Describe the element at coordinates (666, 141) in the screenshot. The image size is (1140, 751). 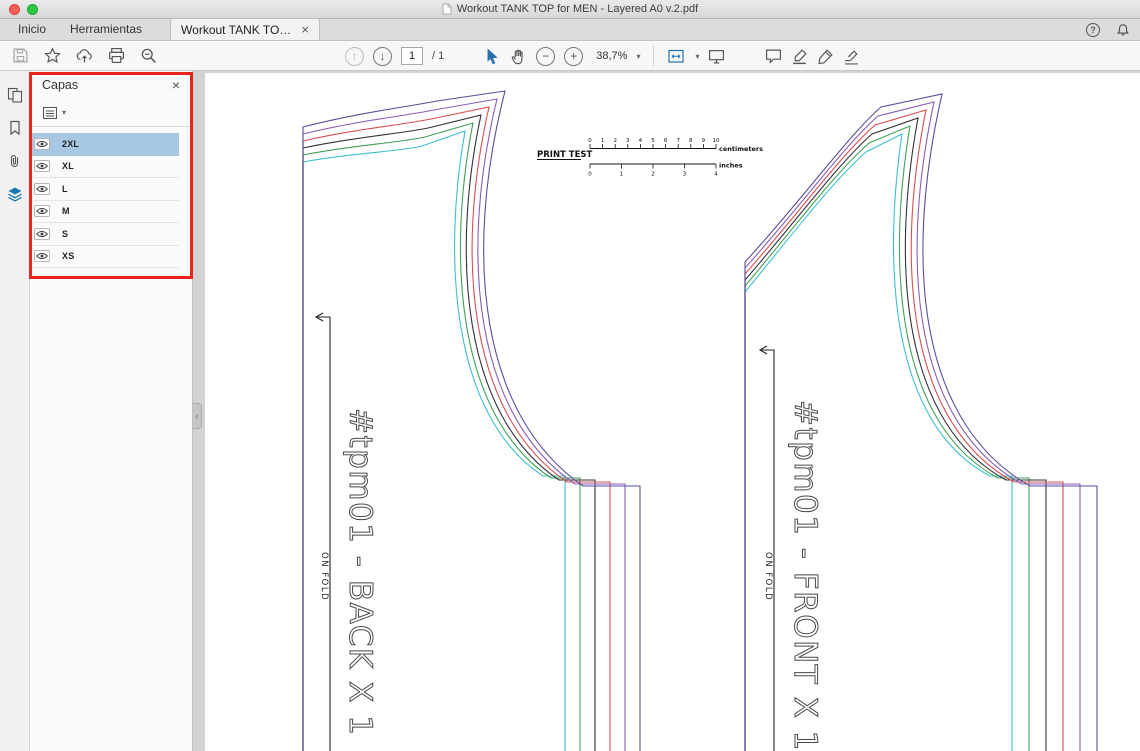
I see `svg-text: 6` at that location.